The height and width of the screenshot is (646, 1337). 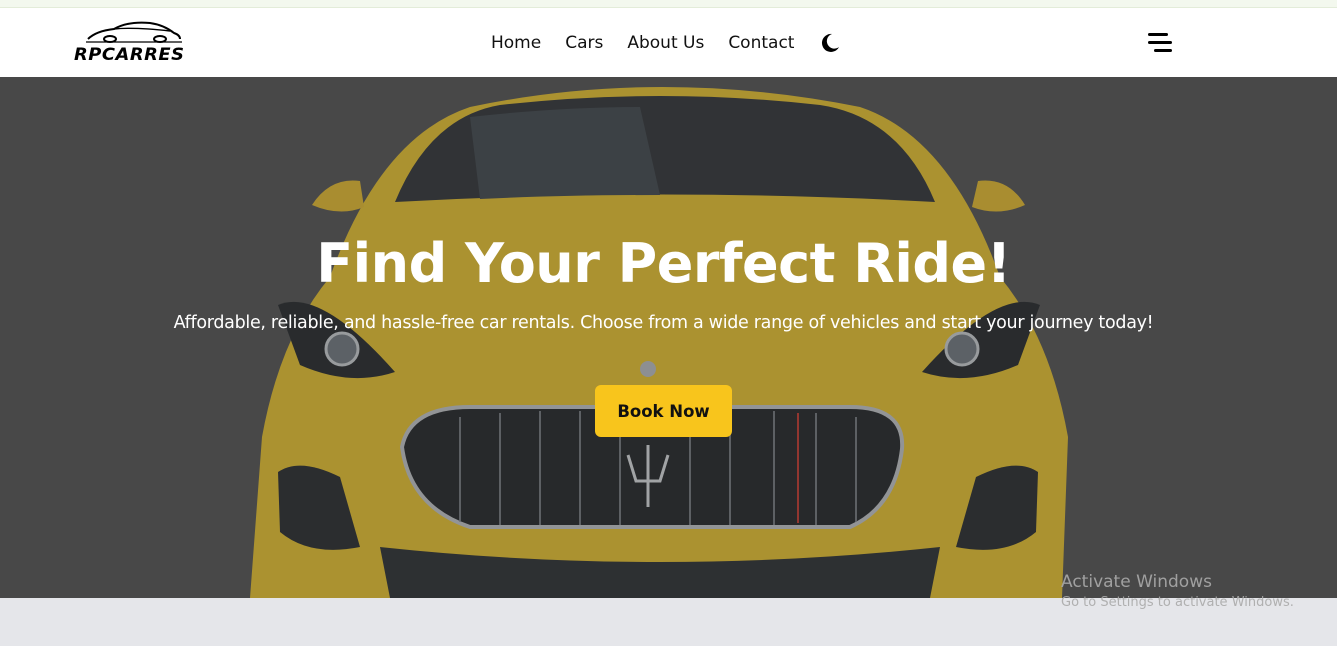 I want to click on brand-name: RPCARRES, so click(x=129, y=55).